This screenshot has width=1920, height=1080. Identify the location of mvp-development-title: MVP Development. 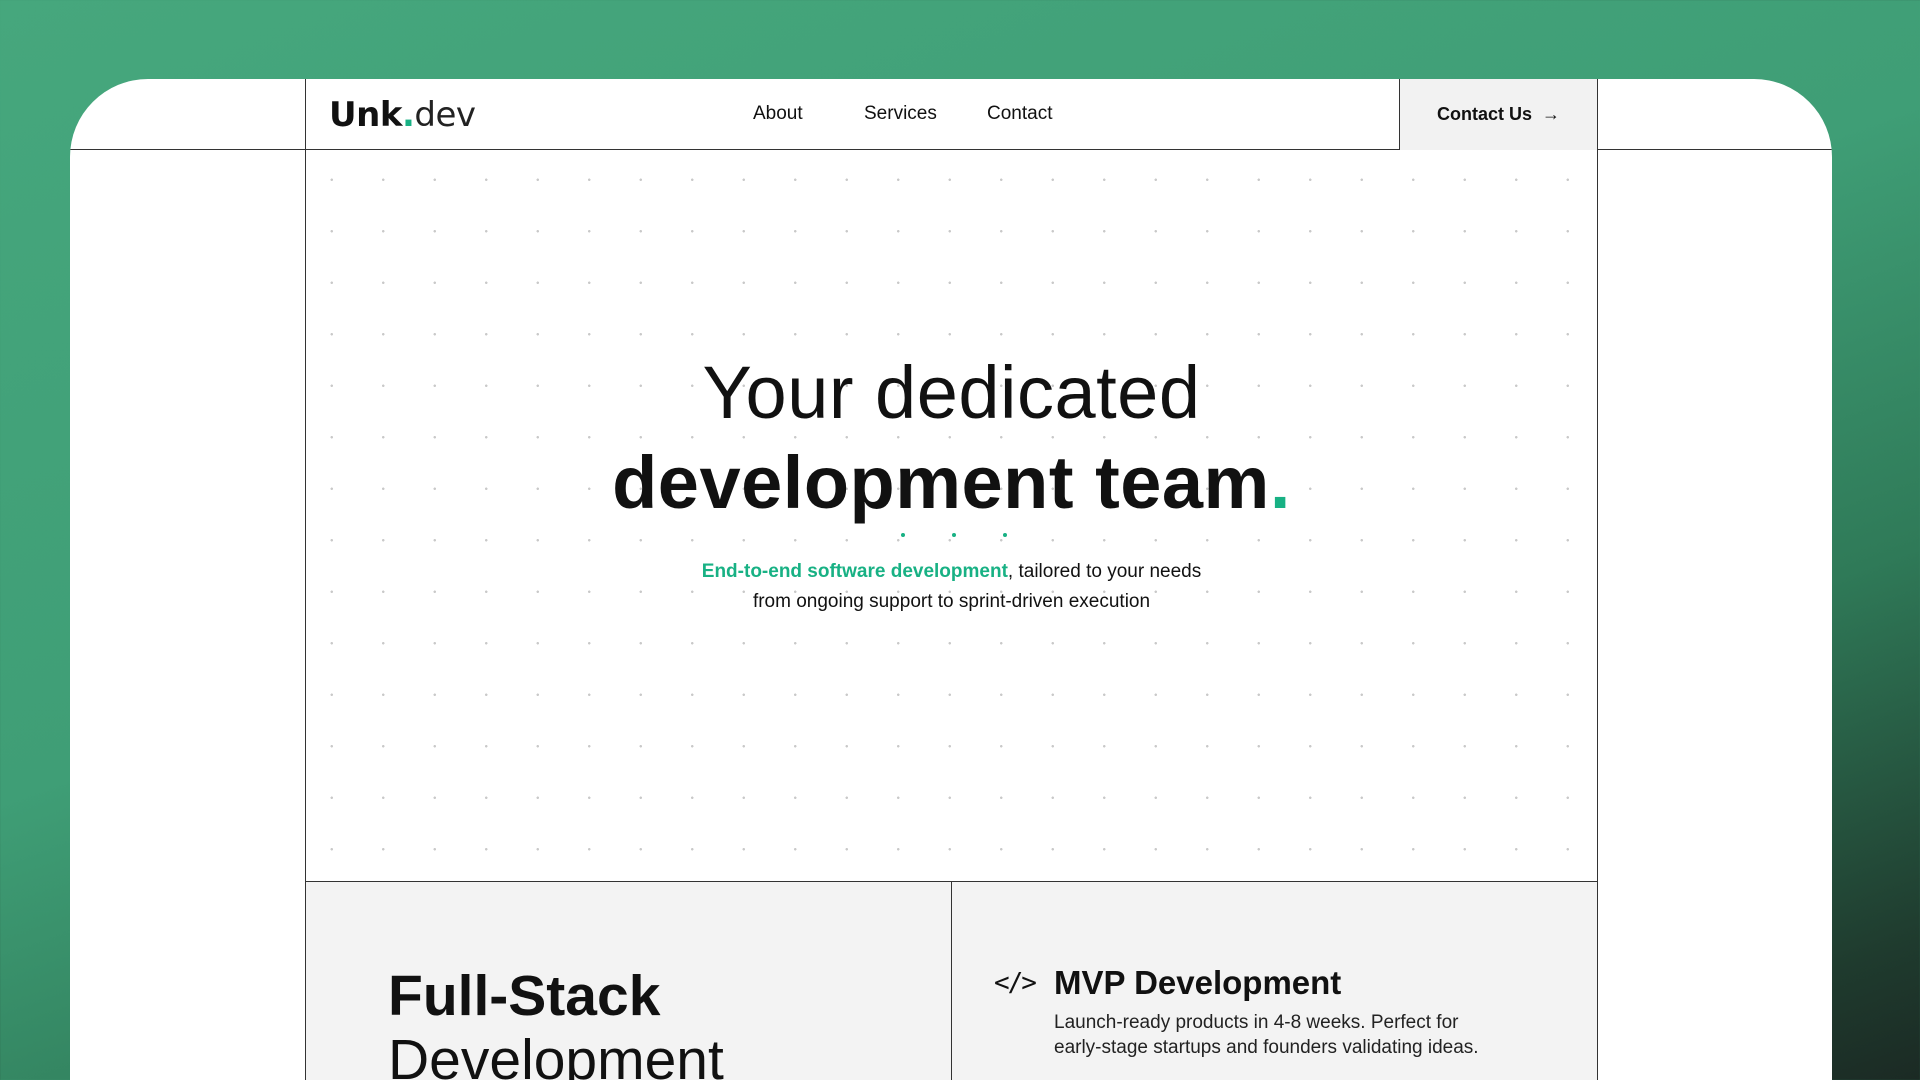
(1198, 982).